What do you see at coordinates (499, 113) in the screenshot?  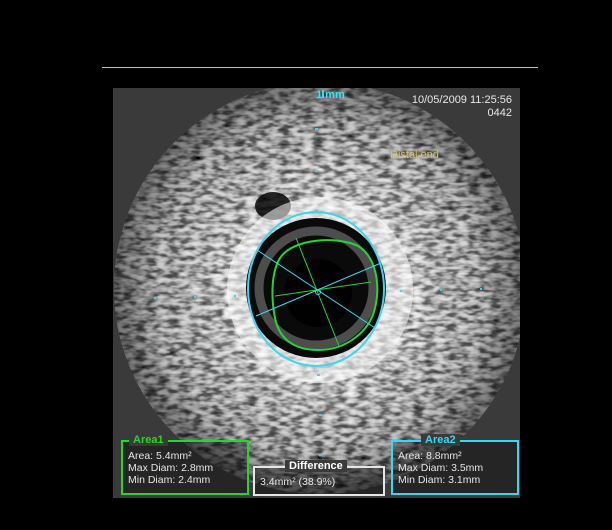 I see `frame-number: 0442` at bounding box center [499, 113].